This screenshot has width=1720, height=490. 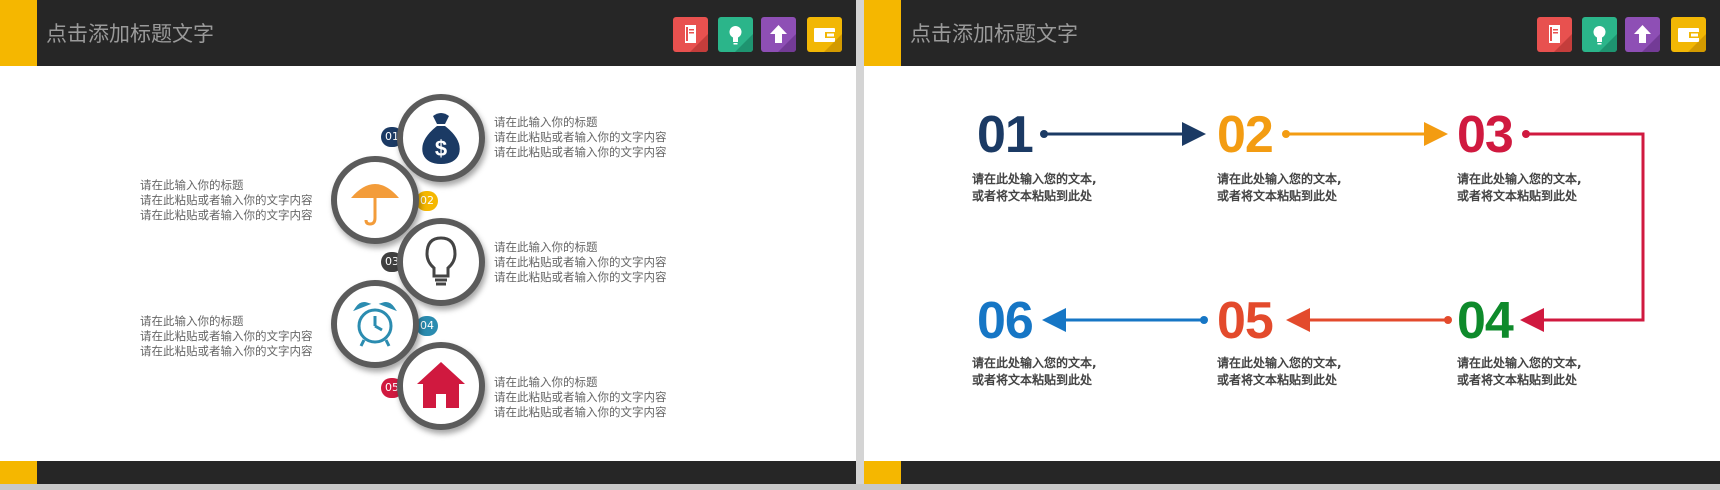 I want to click on arrow-06-end, so click(x=1125, y=320).